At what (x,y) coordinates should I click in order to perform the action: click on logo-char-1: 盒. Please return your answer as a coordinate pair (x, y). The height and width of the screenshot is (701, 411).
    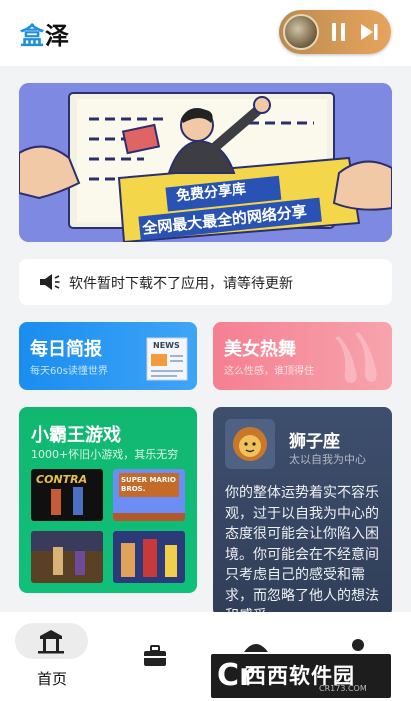
    Looking at the image, I should click on (32, 36).